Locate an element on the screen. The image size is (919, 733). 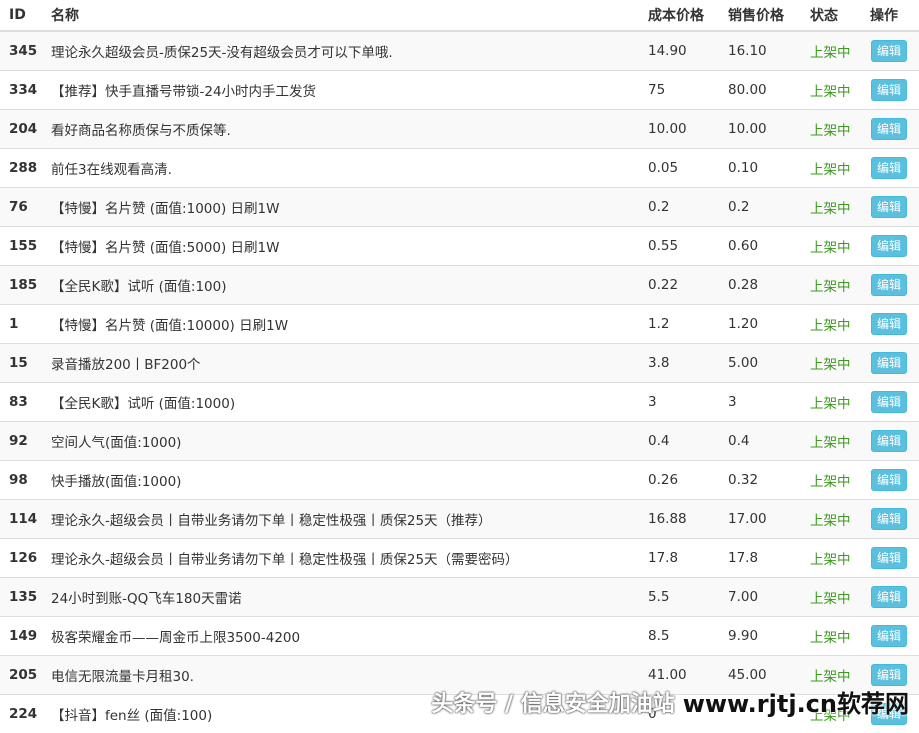
row-id: 83 is located at coordinates (25, 402).